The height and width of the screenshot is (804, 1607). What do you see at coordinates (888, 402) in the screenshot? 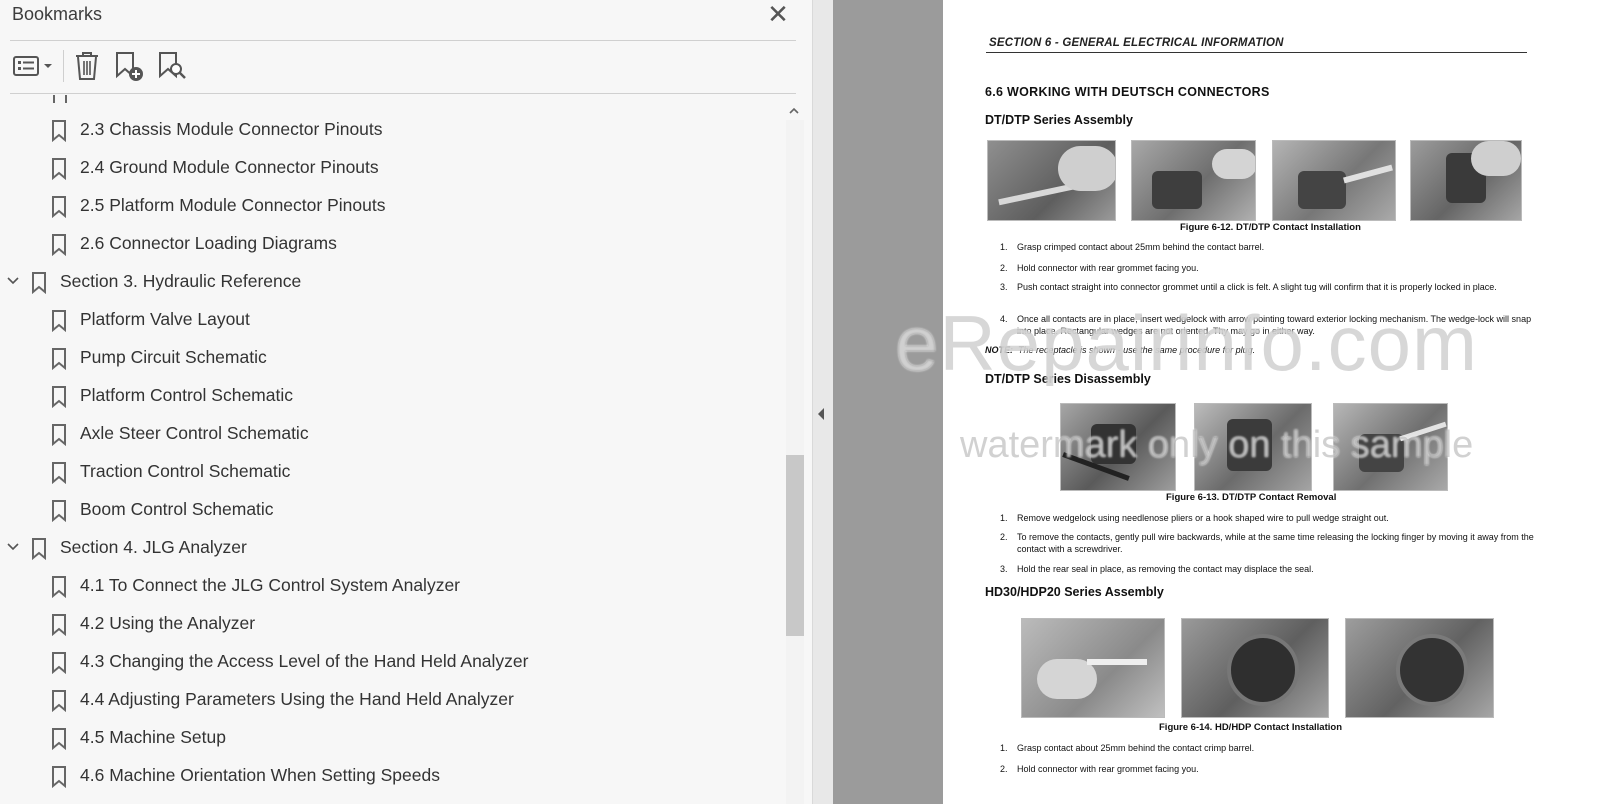
I see `document-gutter` at bounding box center [888, 402].